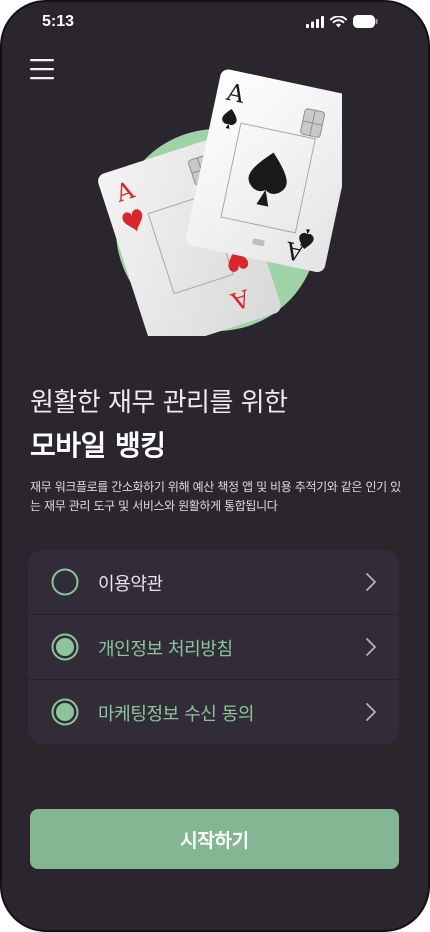  What do you see at coordinates (65, 582) in the screenshot?
I see `radio-unchecked-icon` at bounding box center [65, 582].